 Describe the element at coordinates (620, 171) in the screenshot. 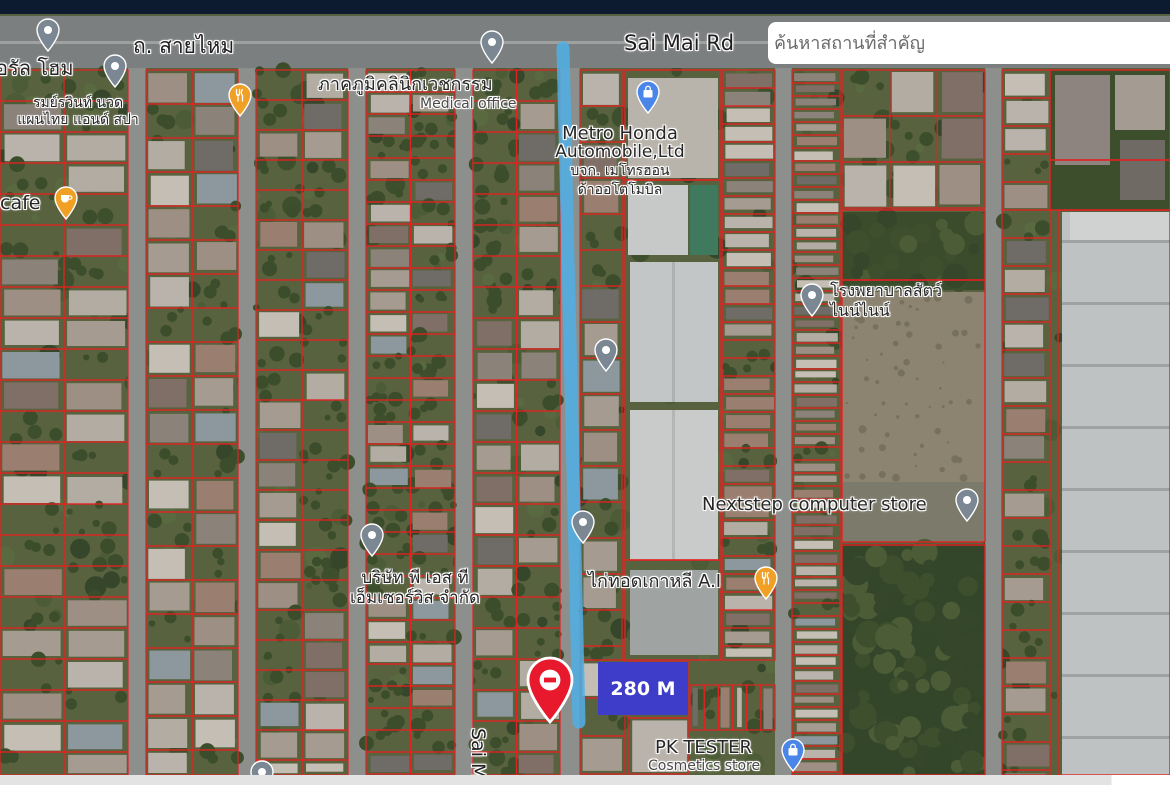

I see `metro-honda-line3: บจก. เมโทรฮอน` at that location.